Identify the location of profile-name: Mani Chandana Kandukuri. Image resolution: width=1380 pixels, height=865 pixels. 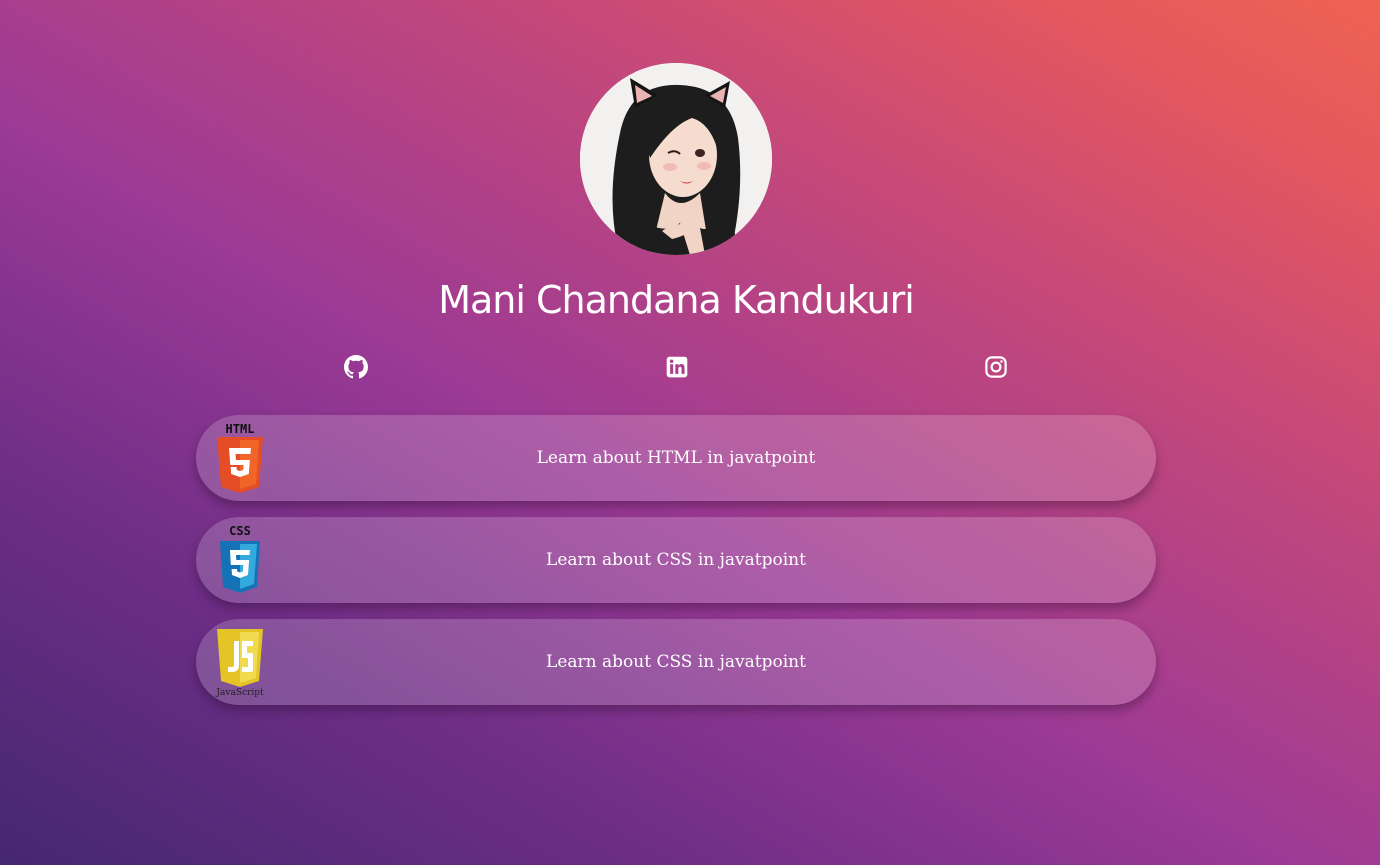
(676, 300).